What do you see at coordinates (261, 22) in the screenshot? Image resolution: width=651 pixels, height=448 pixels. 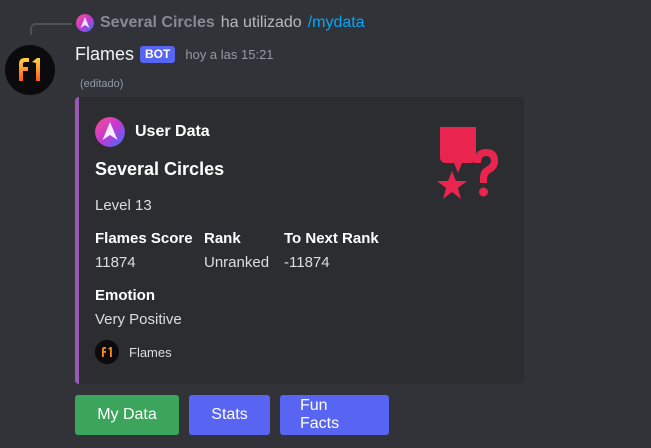 I see `reply-action-text: ha utilizado` at bounding box center [261, 22].